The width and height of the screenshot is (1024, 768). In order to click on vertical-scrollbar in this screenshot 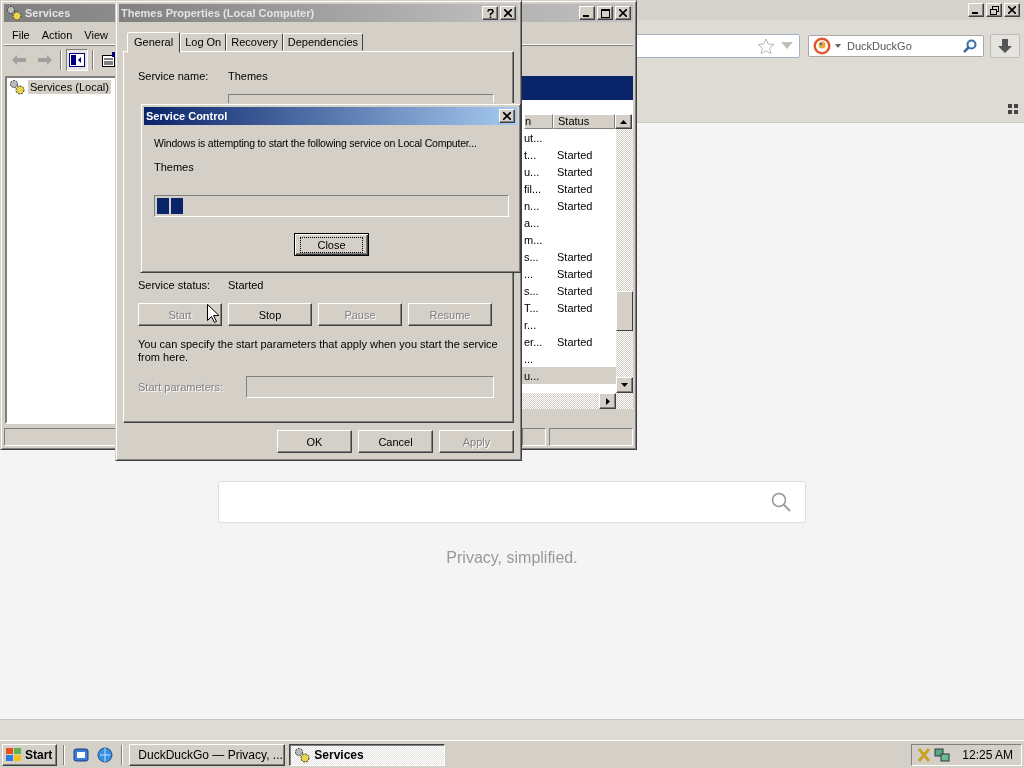, I will do `click(624, 261)`.